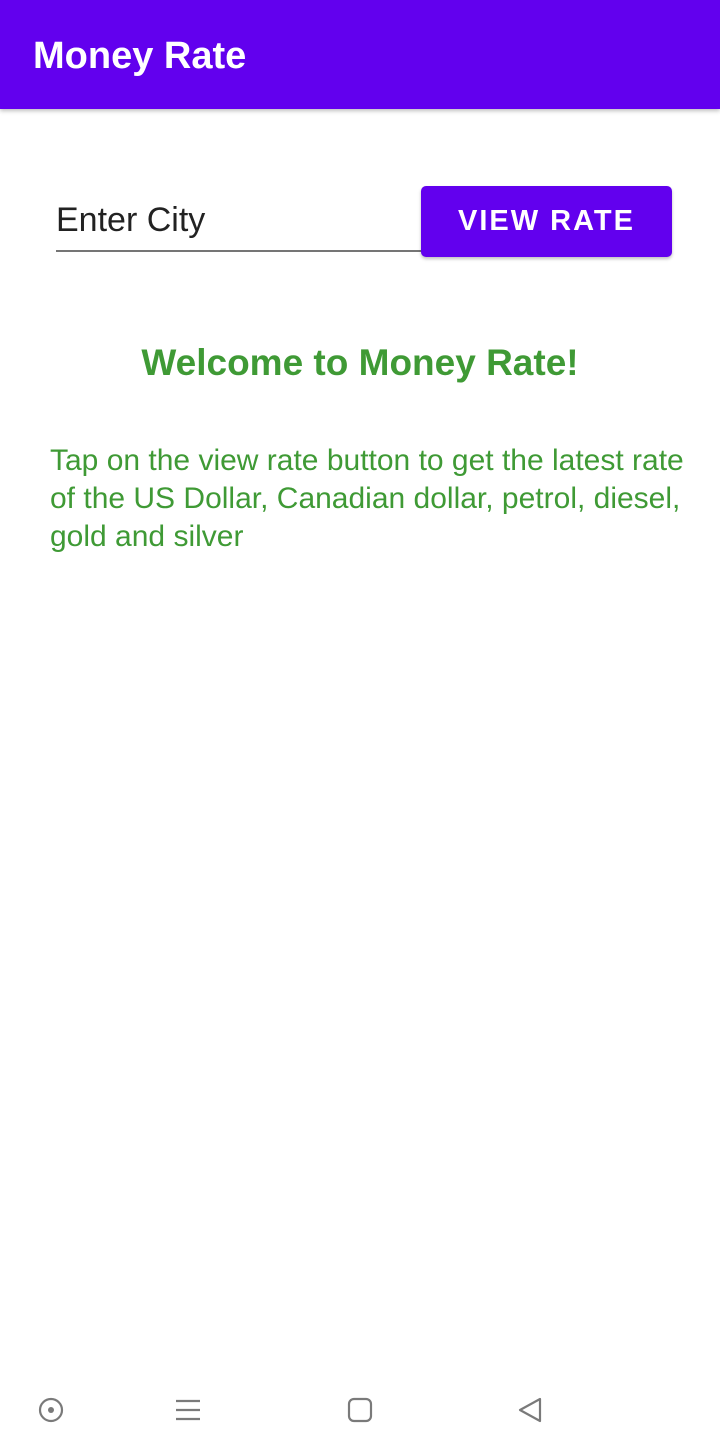  I want to click on recent-apps-button, so click(188, 1410).